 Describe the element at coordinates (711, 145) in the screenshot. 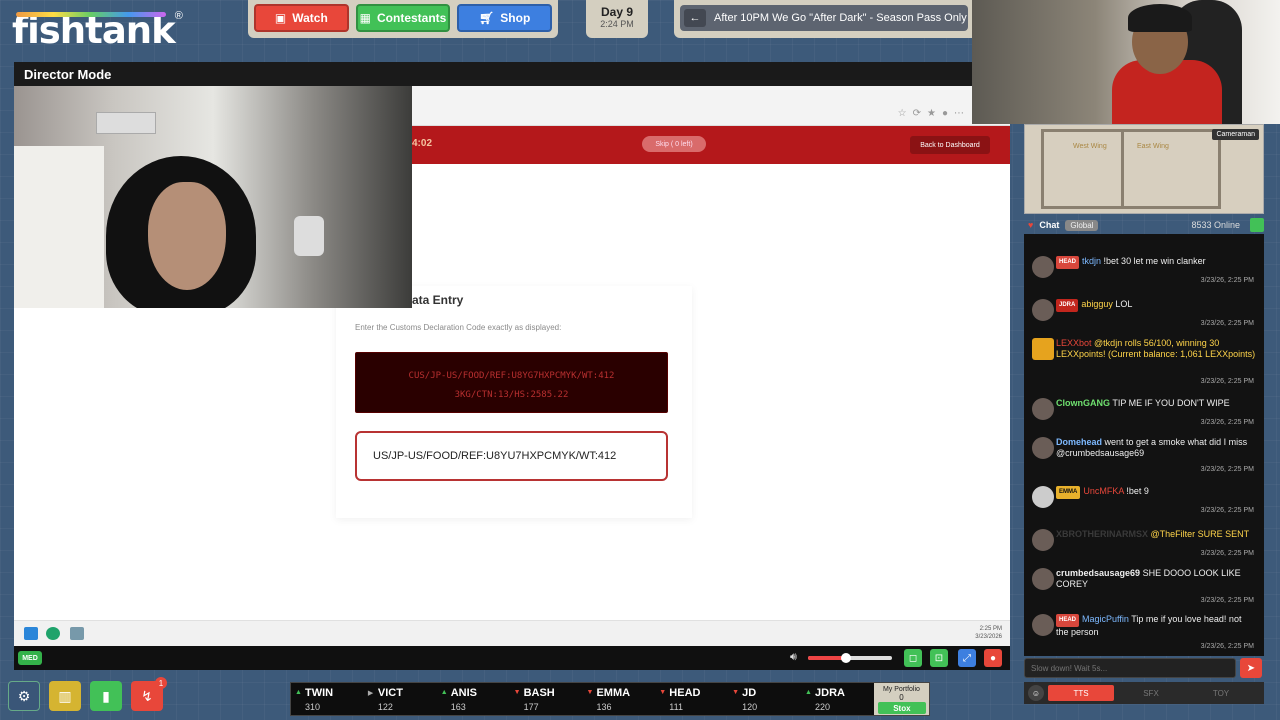

I see `app-header: 4:02 Skip ( 0 left) Back to Dashboard` at that location.